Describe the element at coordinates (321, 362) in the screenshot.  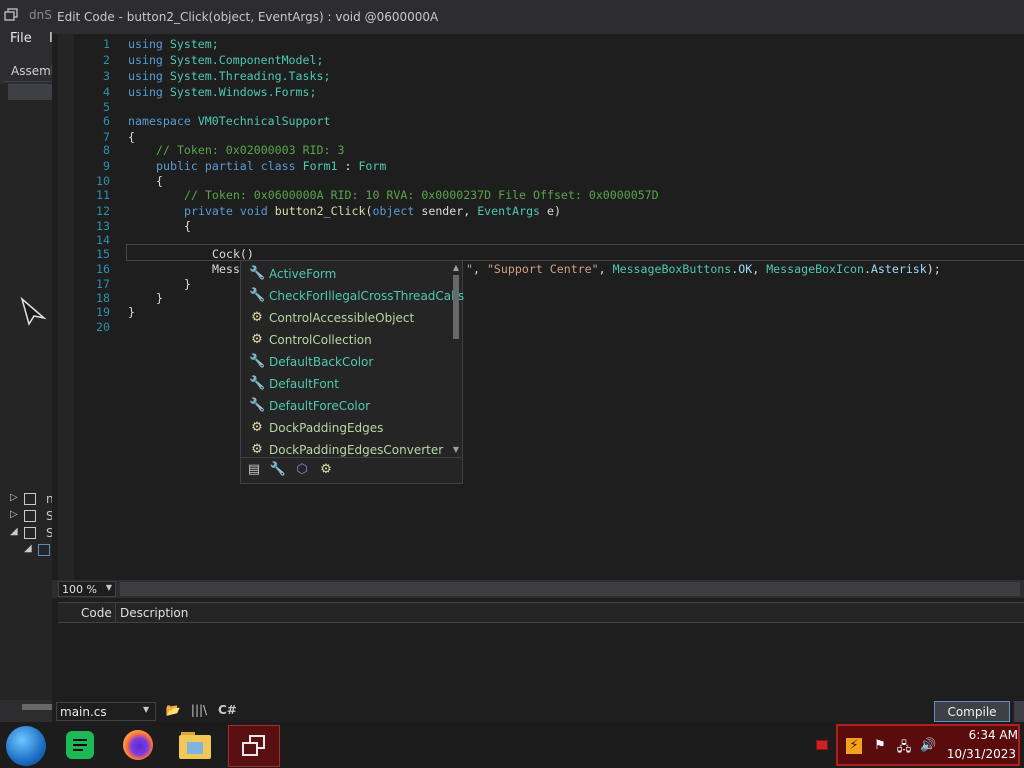
I see `completion-item-label: DefaultBackColor` at that location.